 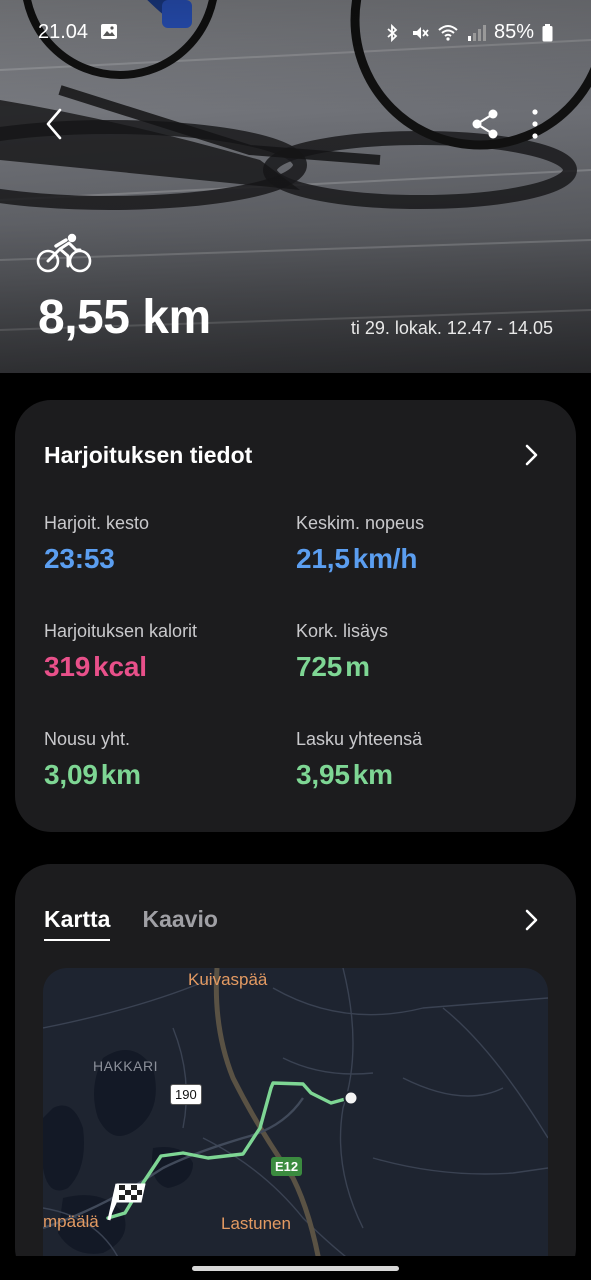 What do you see at coordinates (164, 760) in the screenshot?
I see `metric-total-ascent: Nousu yht. 3,09 km` at bounding box center [164, 760].